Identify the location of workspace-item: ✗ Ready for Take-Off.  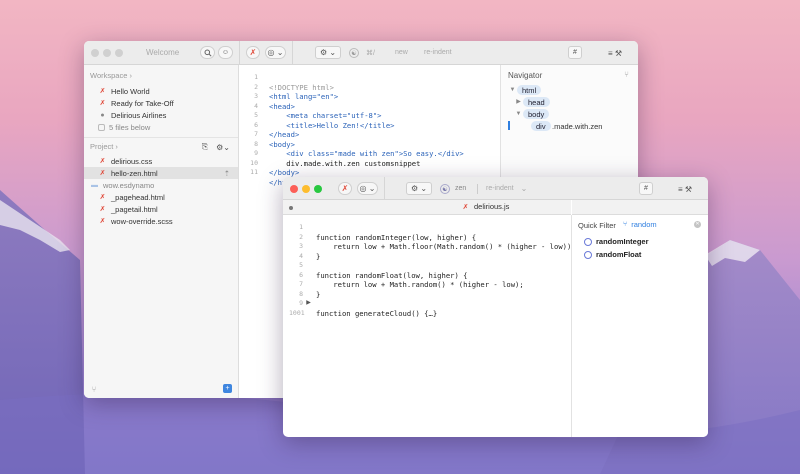
(136, 103).